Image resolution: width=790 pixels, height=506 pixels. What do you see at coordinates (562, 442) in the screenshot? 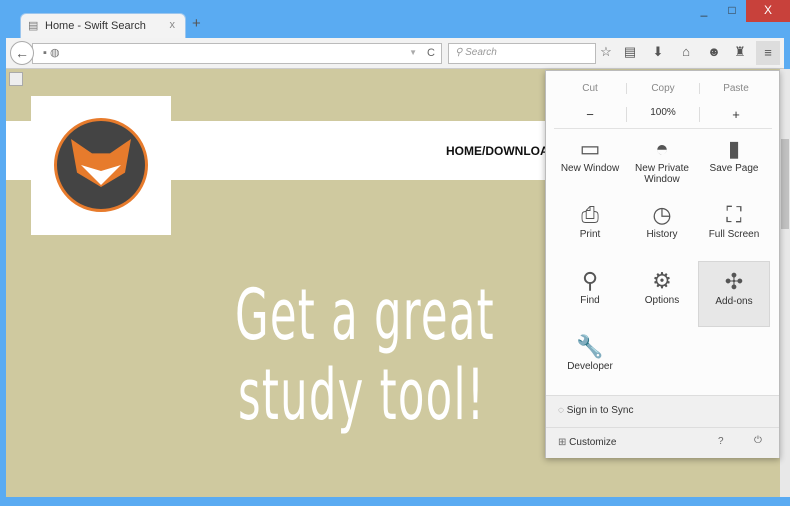
I see `plus-box-icon: ⊞` at bounding box center [562, 442].